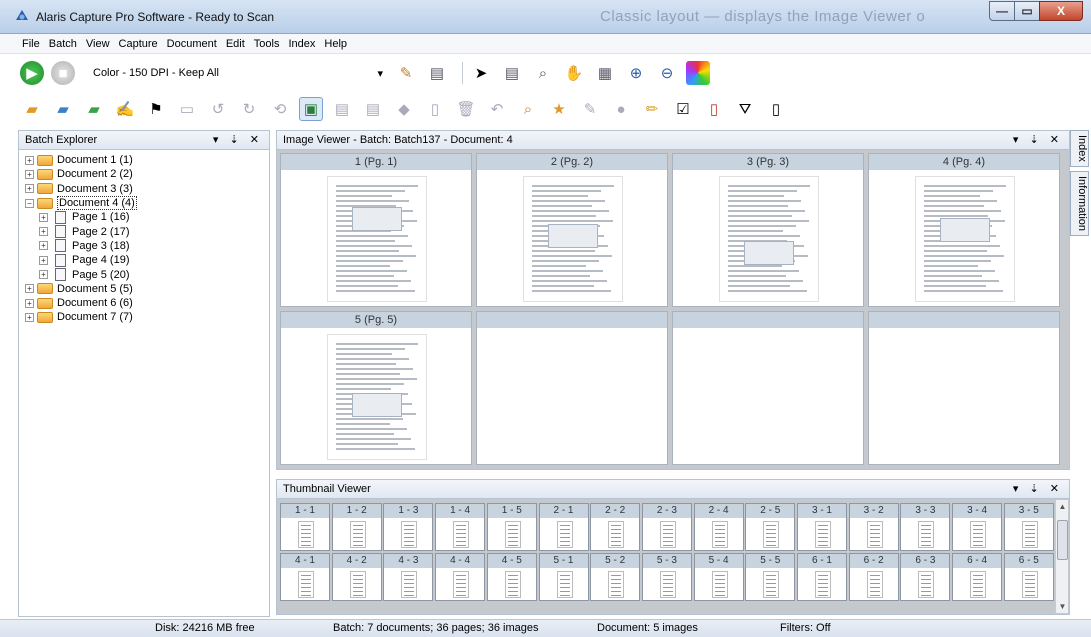 This screenshot has height=637, width=1091. I want to click on rotate-right-icon: ↻, so click(249, 109).